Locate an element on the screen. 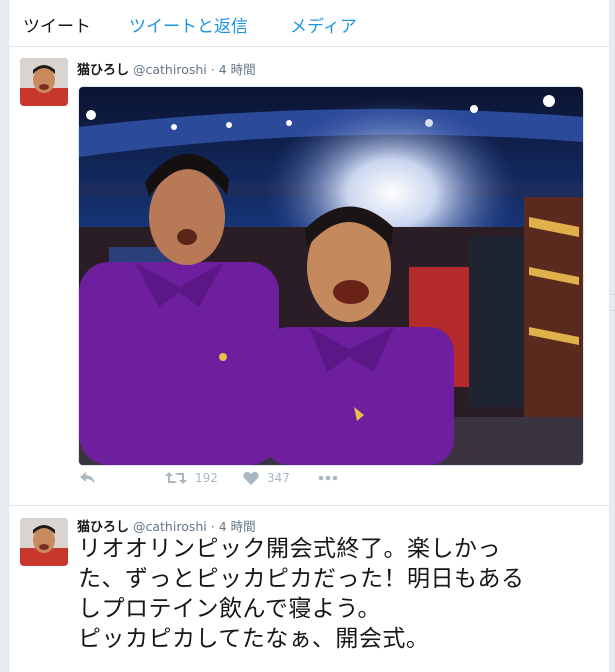  retweet-icon is located at coordinates (176, 478).